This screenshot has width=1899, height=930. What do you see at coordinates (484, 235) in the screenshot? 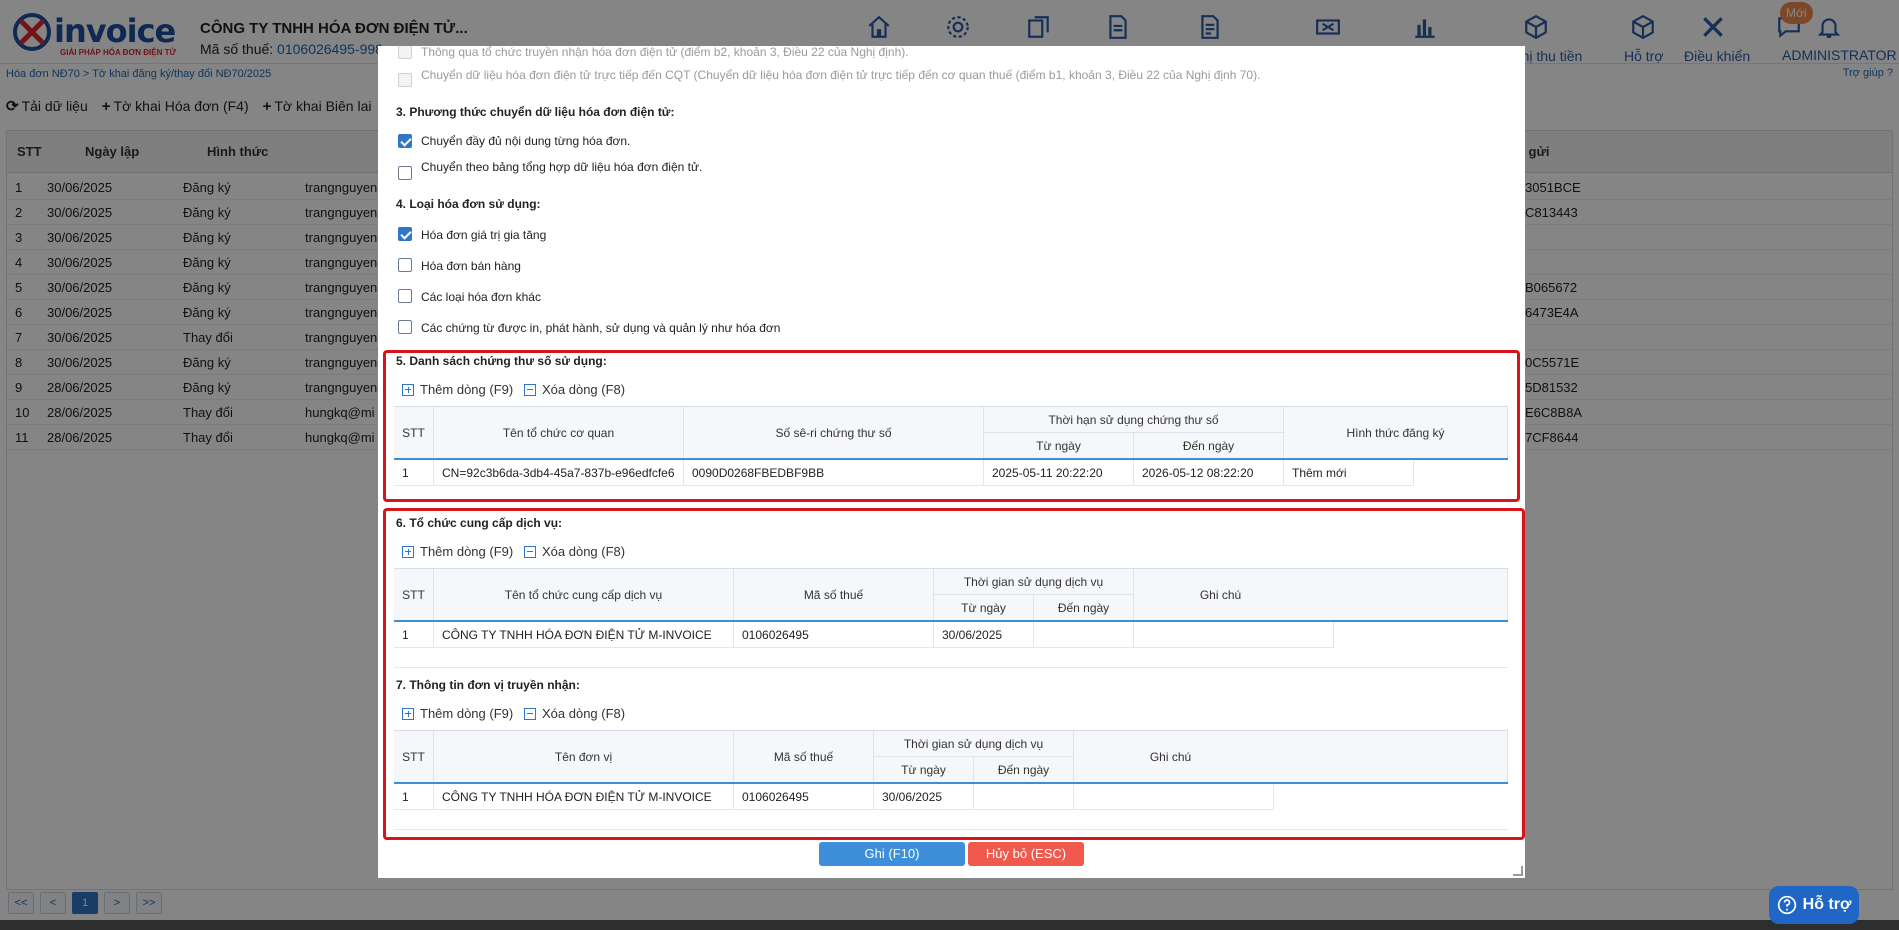
I see `vat-invoice-label: Hóa đơn giá trị gia tăng` at bounding box center [484, 235].